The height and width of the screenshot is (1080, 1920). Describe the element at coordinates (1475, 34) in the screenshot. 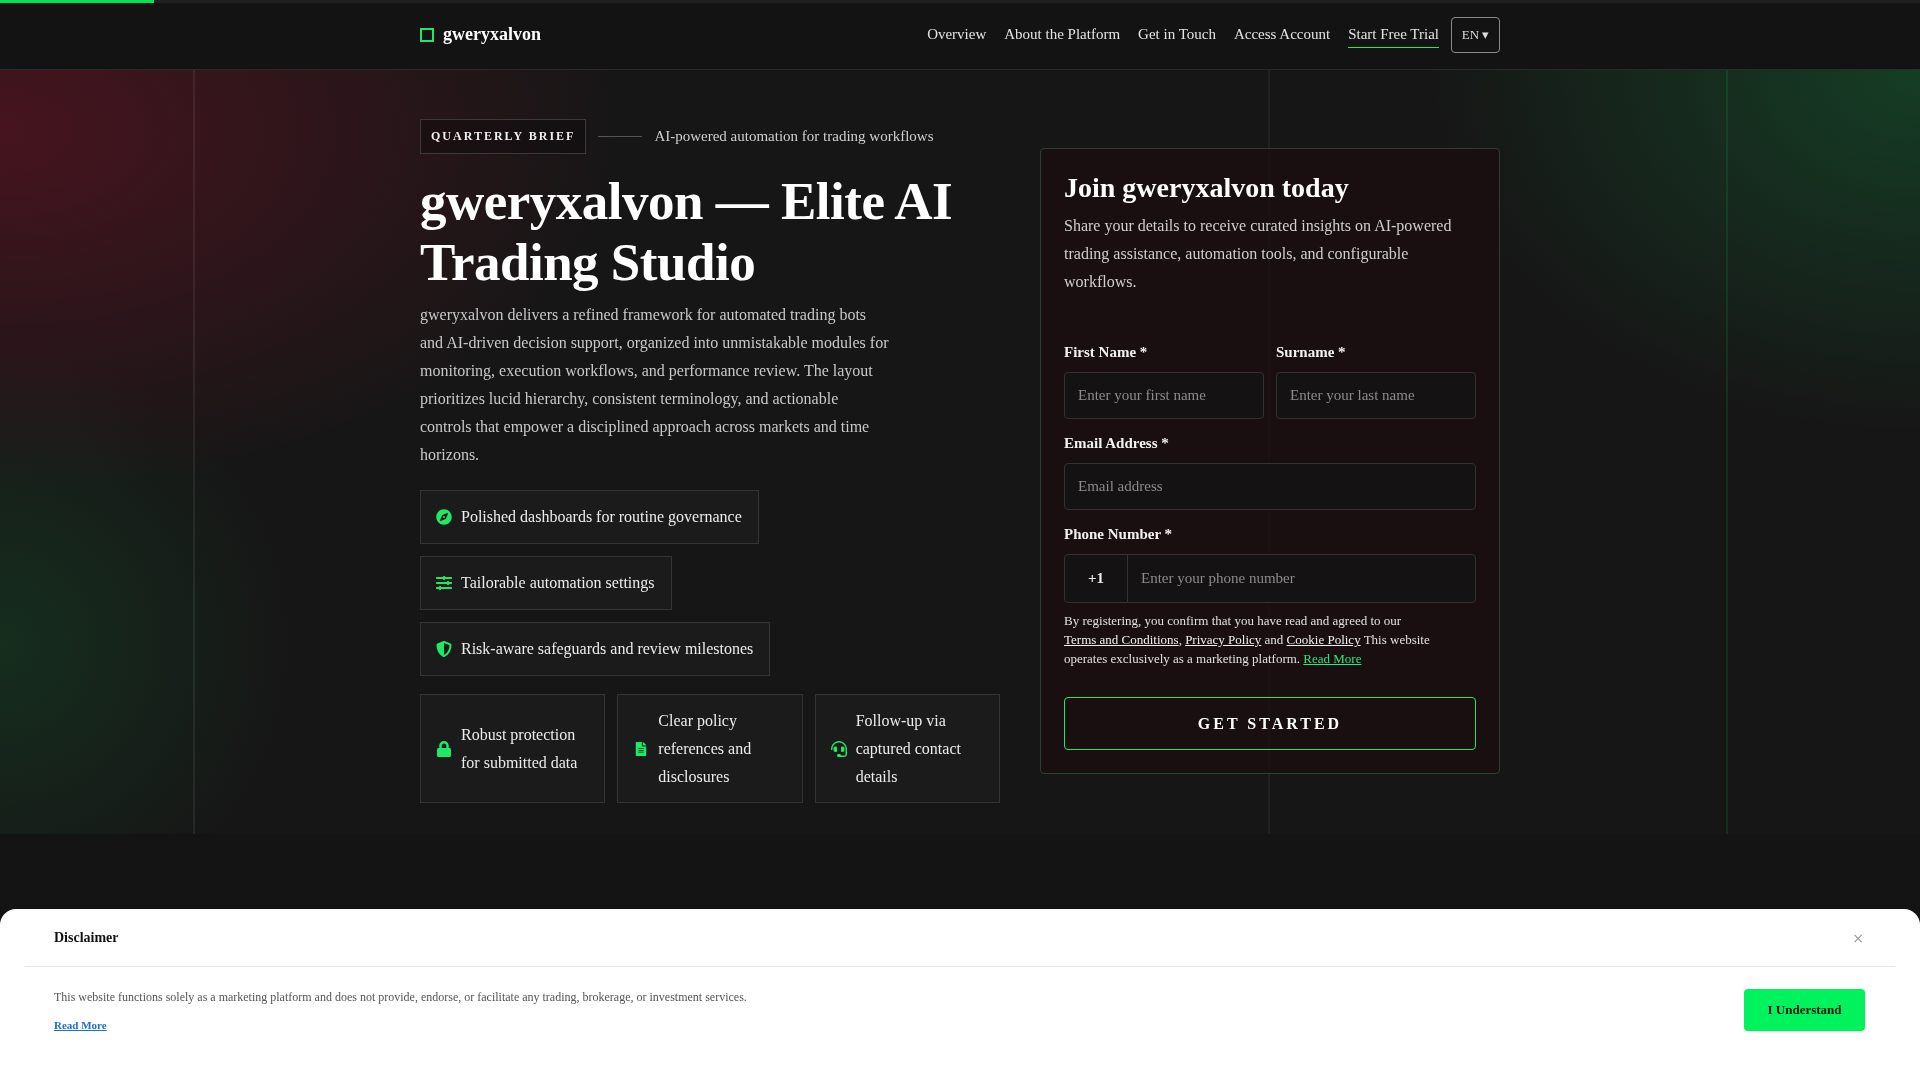

I see `language-button: EN ▾` at that location.